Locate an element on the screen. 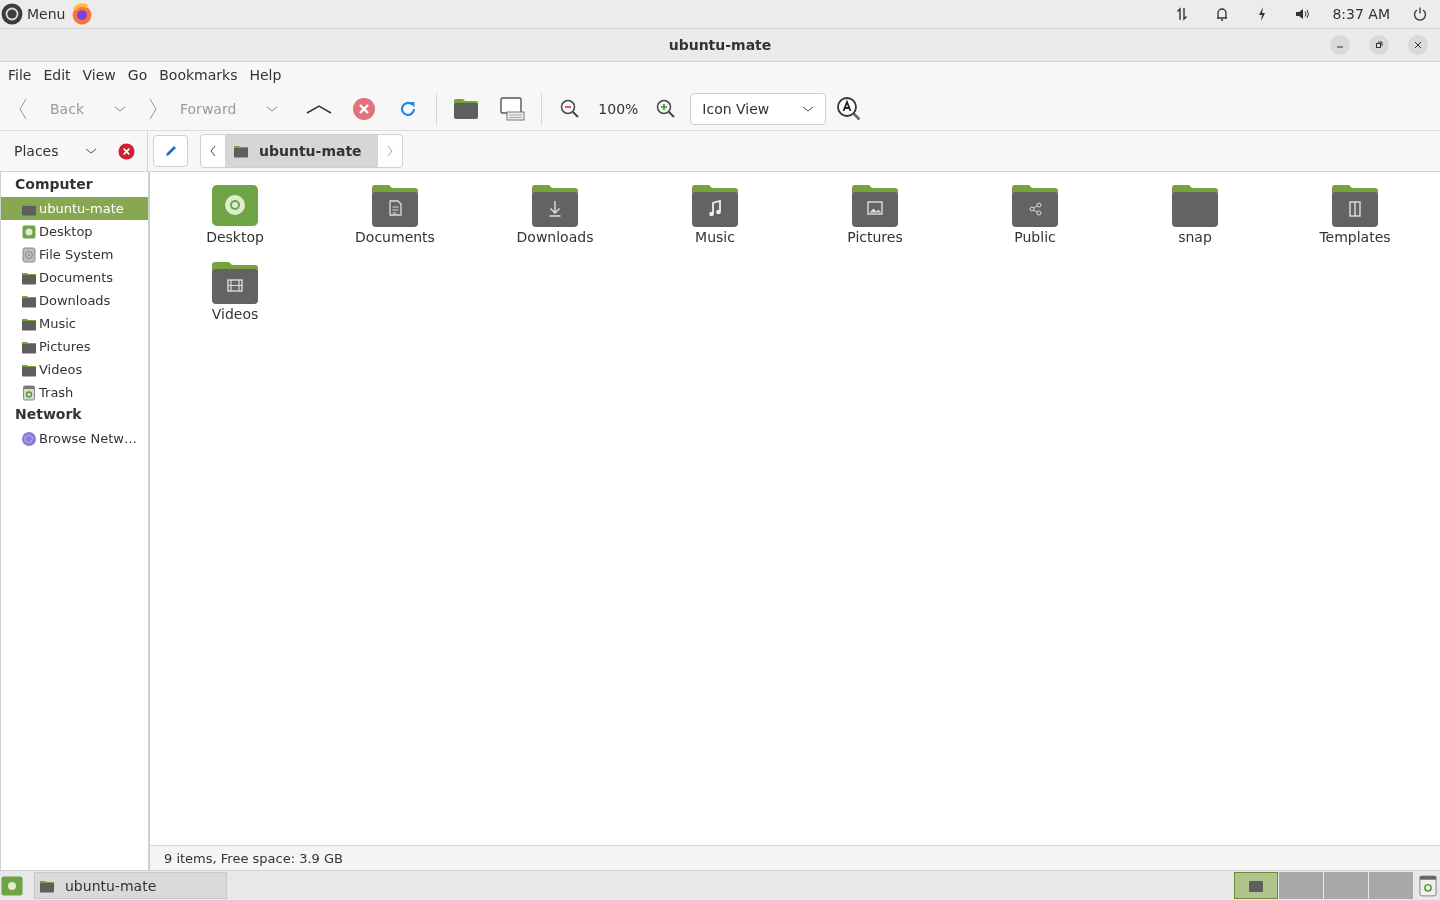  sidebar-item: File System is located at coordinates (74, 254).